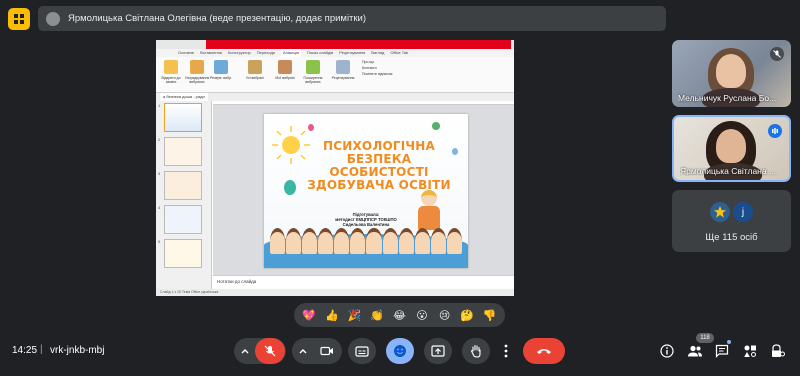 The image size is (800, 376). What do you see at coordinates (467, 315) in the screenshot?
I see `thinking-reaction: 🤔` at bounding box center [467, 315].